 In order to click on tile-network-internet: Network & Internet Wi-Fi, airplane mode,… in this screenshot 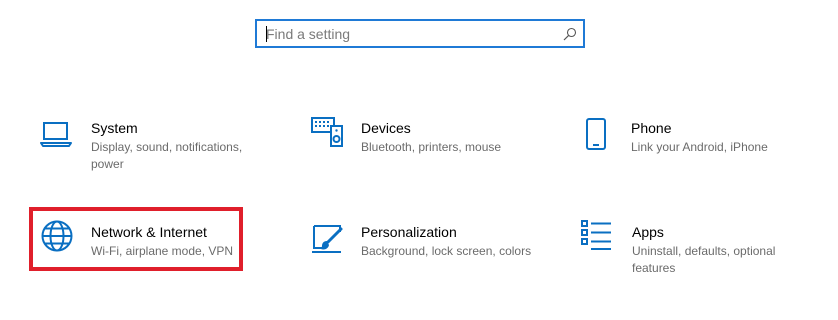, I will do `click(160, 256)`.